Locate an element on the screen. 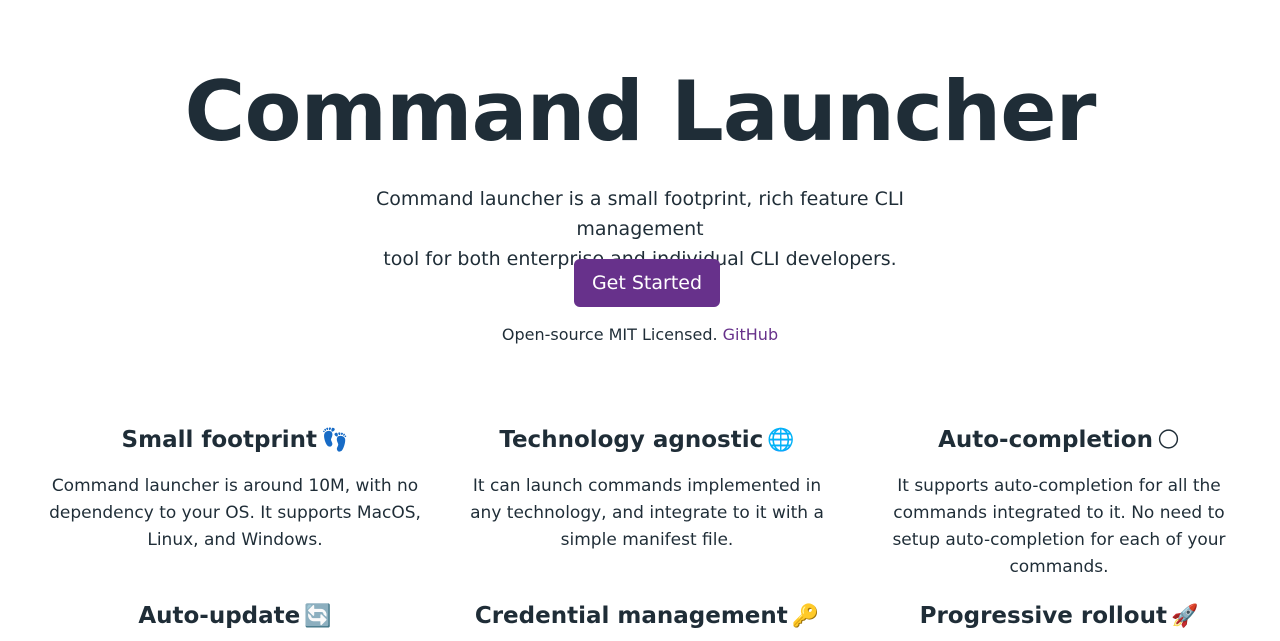  key-icon: 🔑 is located at coordinates (805, 616).